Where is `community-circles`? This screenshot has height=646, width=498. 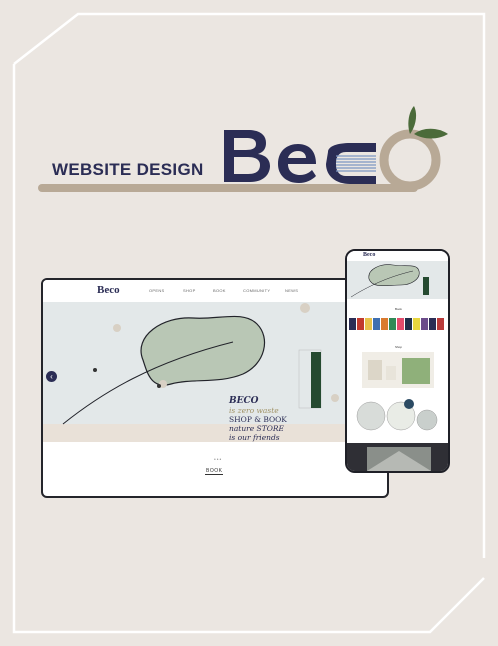
community-circles is located at coordinates (397, 415).